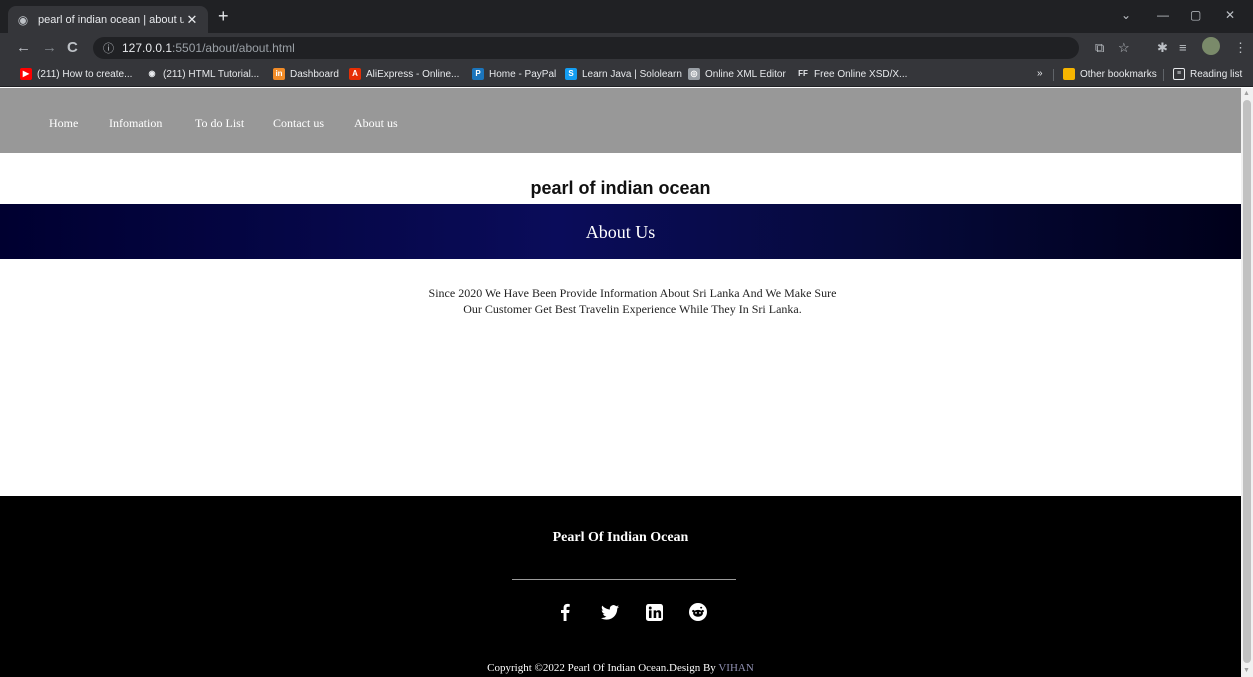 The height and width of the screenshot is (677, 1253). I want to click on reload-icon: C, so click(72, 47).